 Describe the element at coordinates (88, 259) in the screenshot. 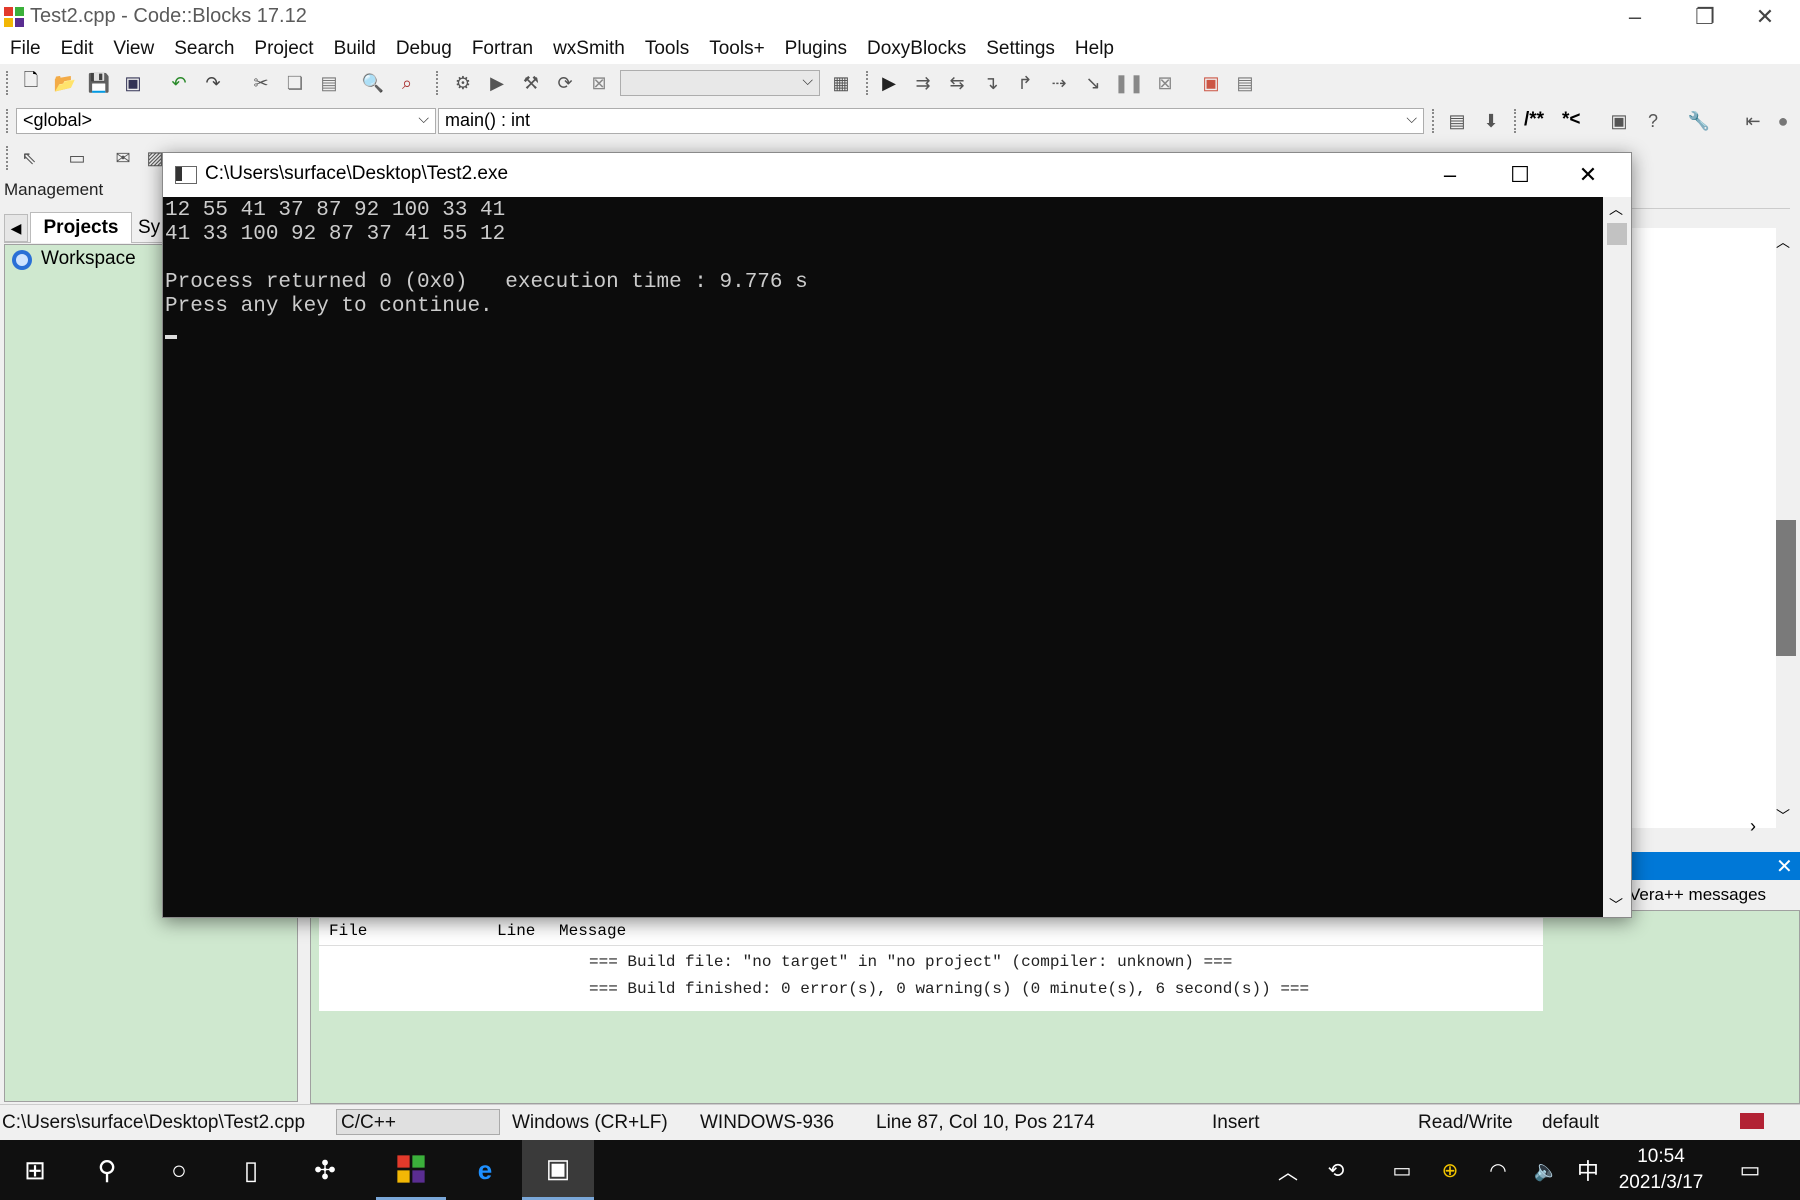

I see `workspace-label: Workspace` at that location.